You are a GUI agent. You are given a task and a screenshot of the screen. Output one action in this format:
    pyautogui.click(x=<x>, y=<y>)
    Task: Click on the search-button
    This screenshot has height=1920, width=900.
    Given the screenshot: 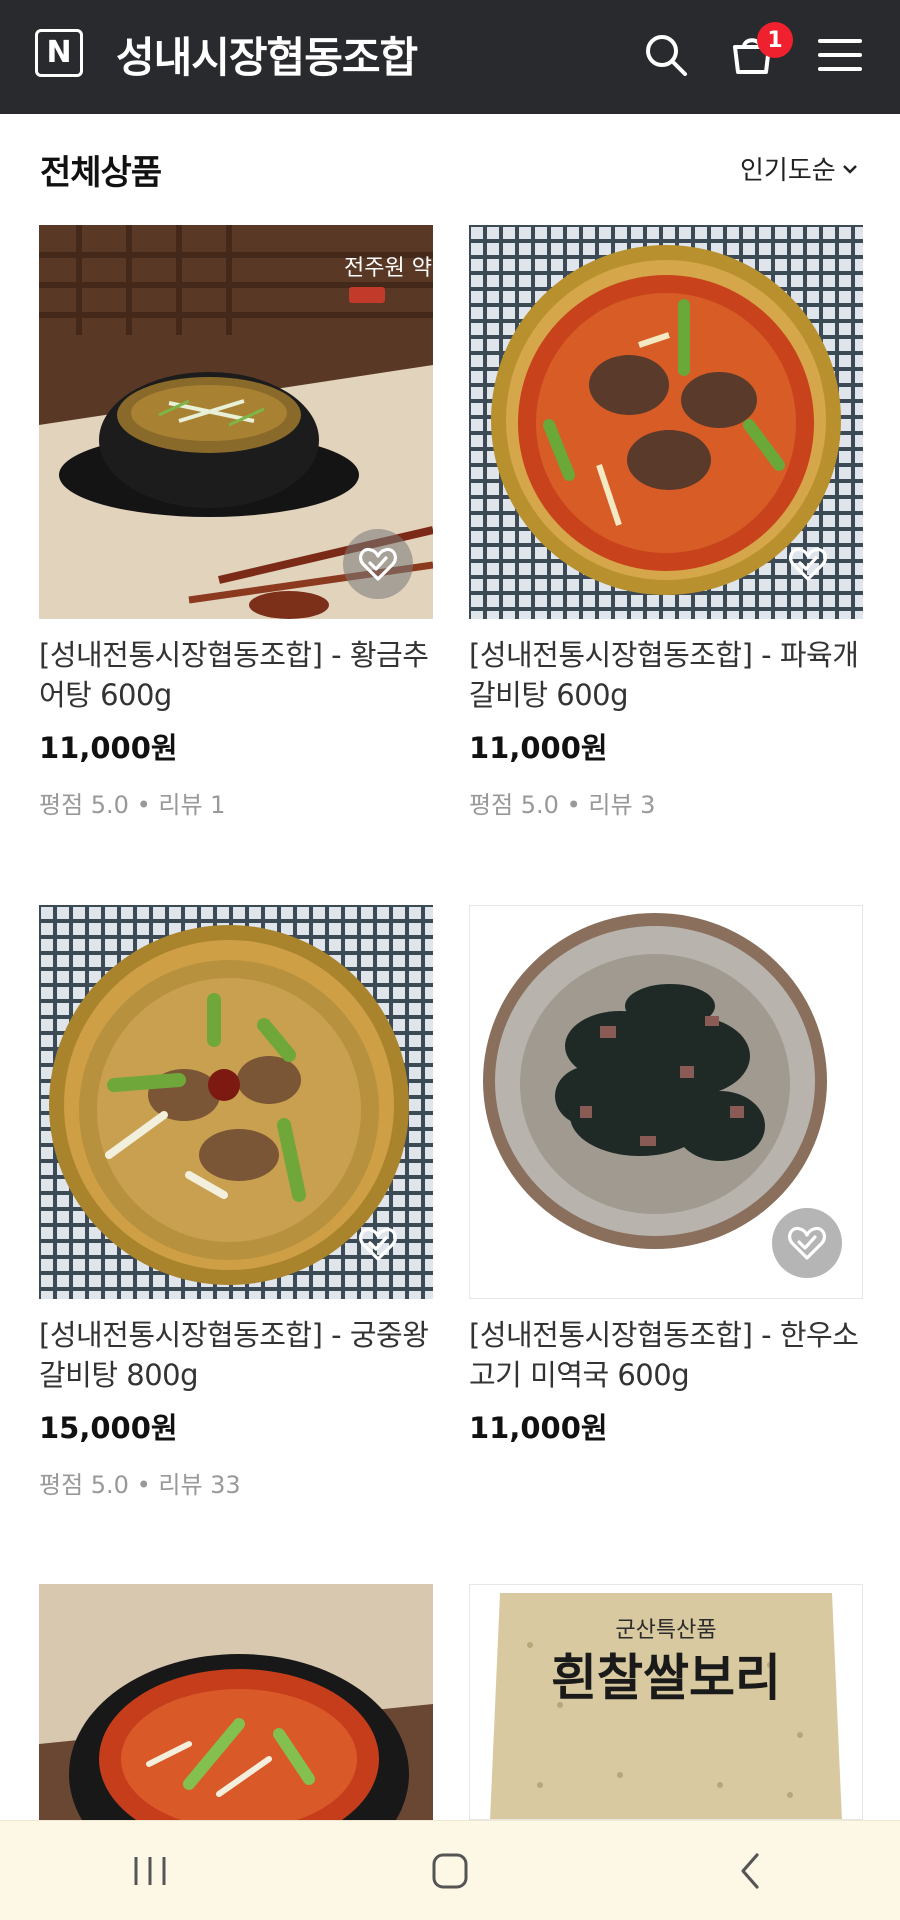 What is the action you would take?
    pyautogui.click(x=666, y=55)
    